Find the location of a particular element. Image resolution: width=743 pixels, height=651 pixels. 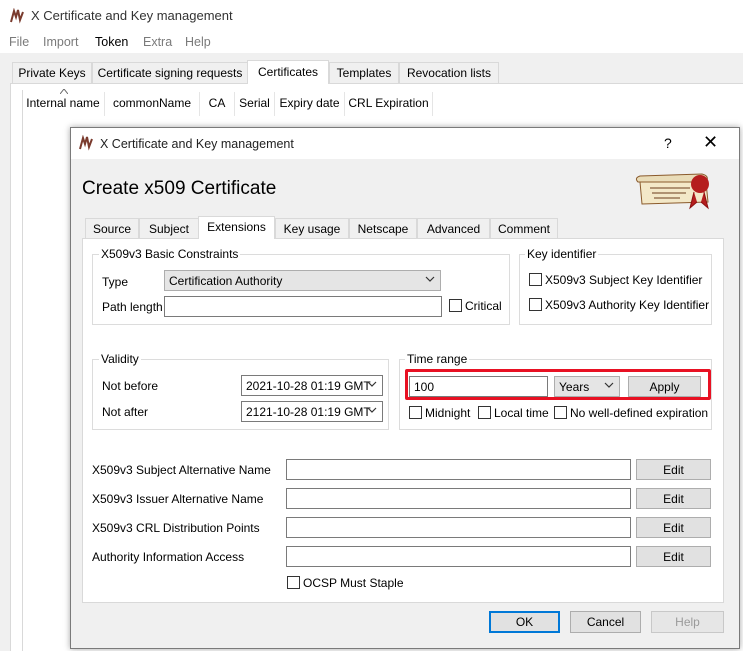

not-after-value: 2121-10-28 01:19 GMT is located at coordinates (308, 412).